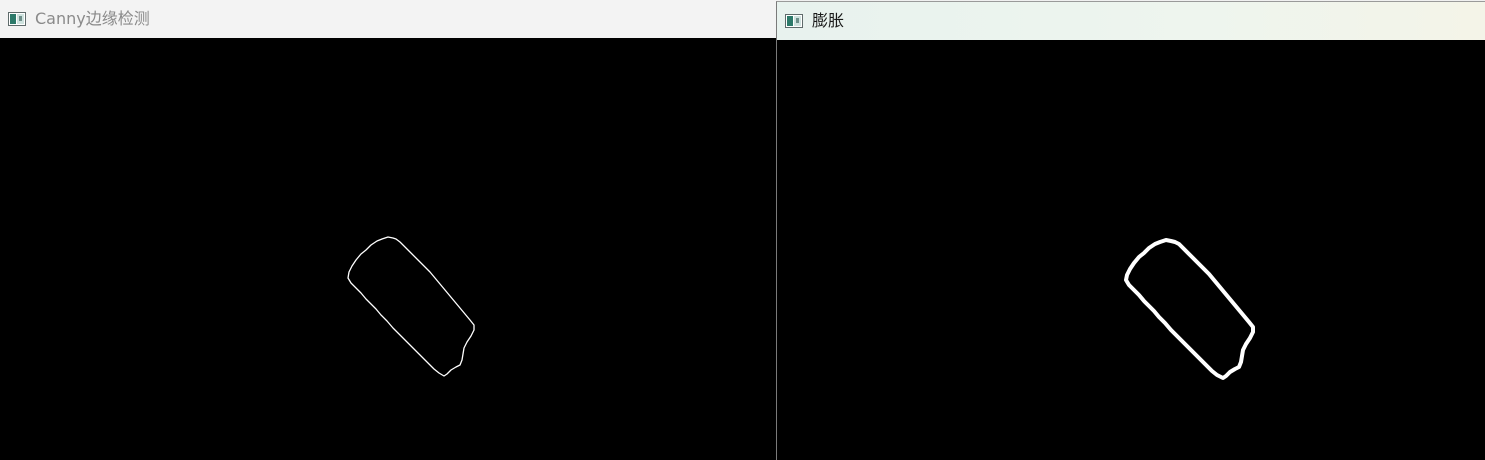 The image size is (1485, 460). Describe the element at coordinates (828, 20) in the screenshot. I see `dilate-window-title: 膨胀` at that location.